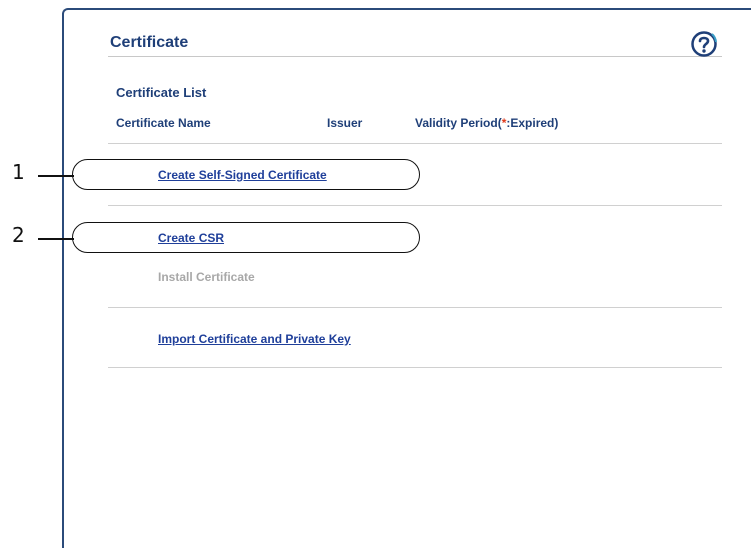  I want to click on callout-number-2: 2, so click(18, 235).